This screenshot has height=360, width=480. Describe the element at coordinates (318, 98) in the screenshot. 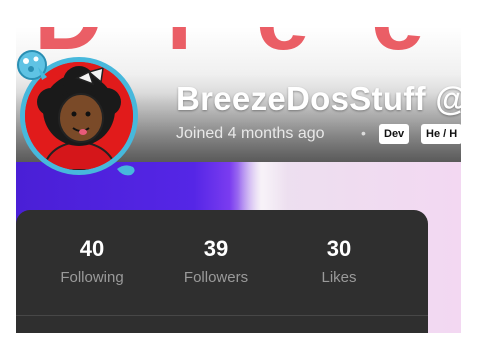

I see `display-name: BreezeDosStuff @` at that location.